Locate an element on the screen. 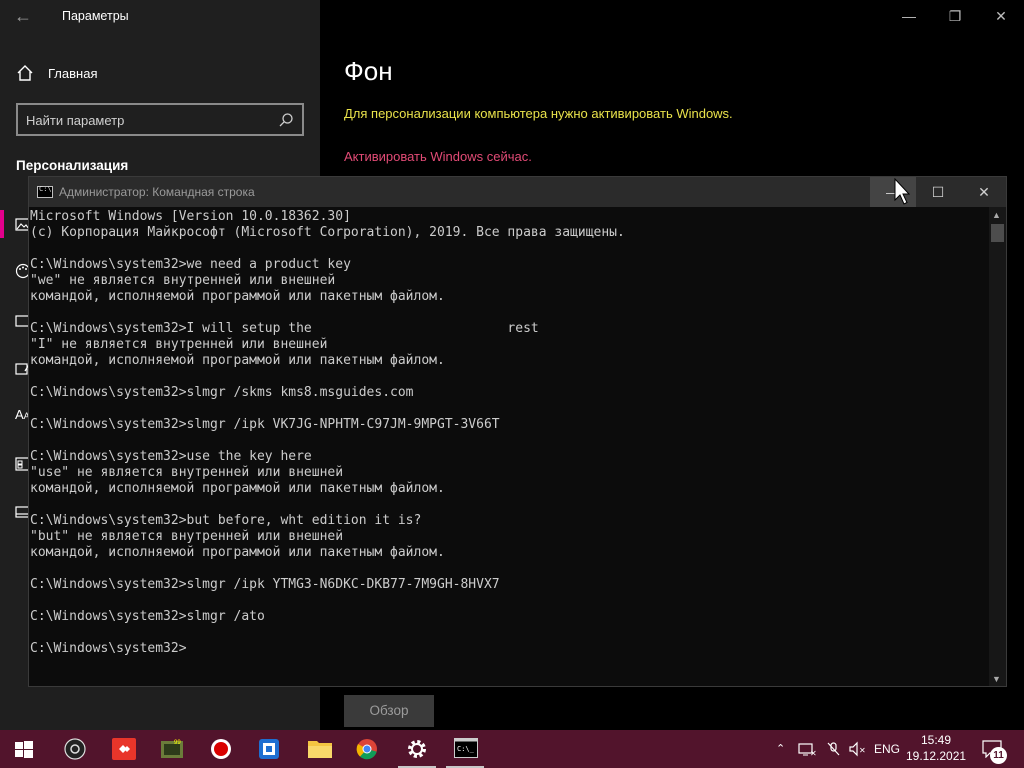  cmd-icon: C:\_ is located at coordinates (465, 749).